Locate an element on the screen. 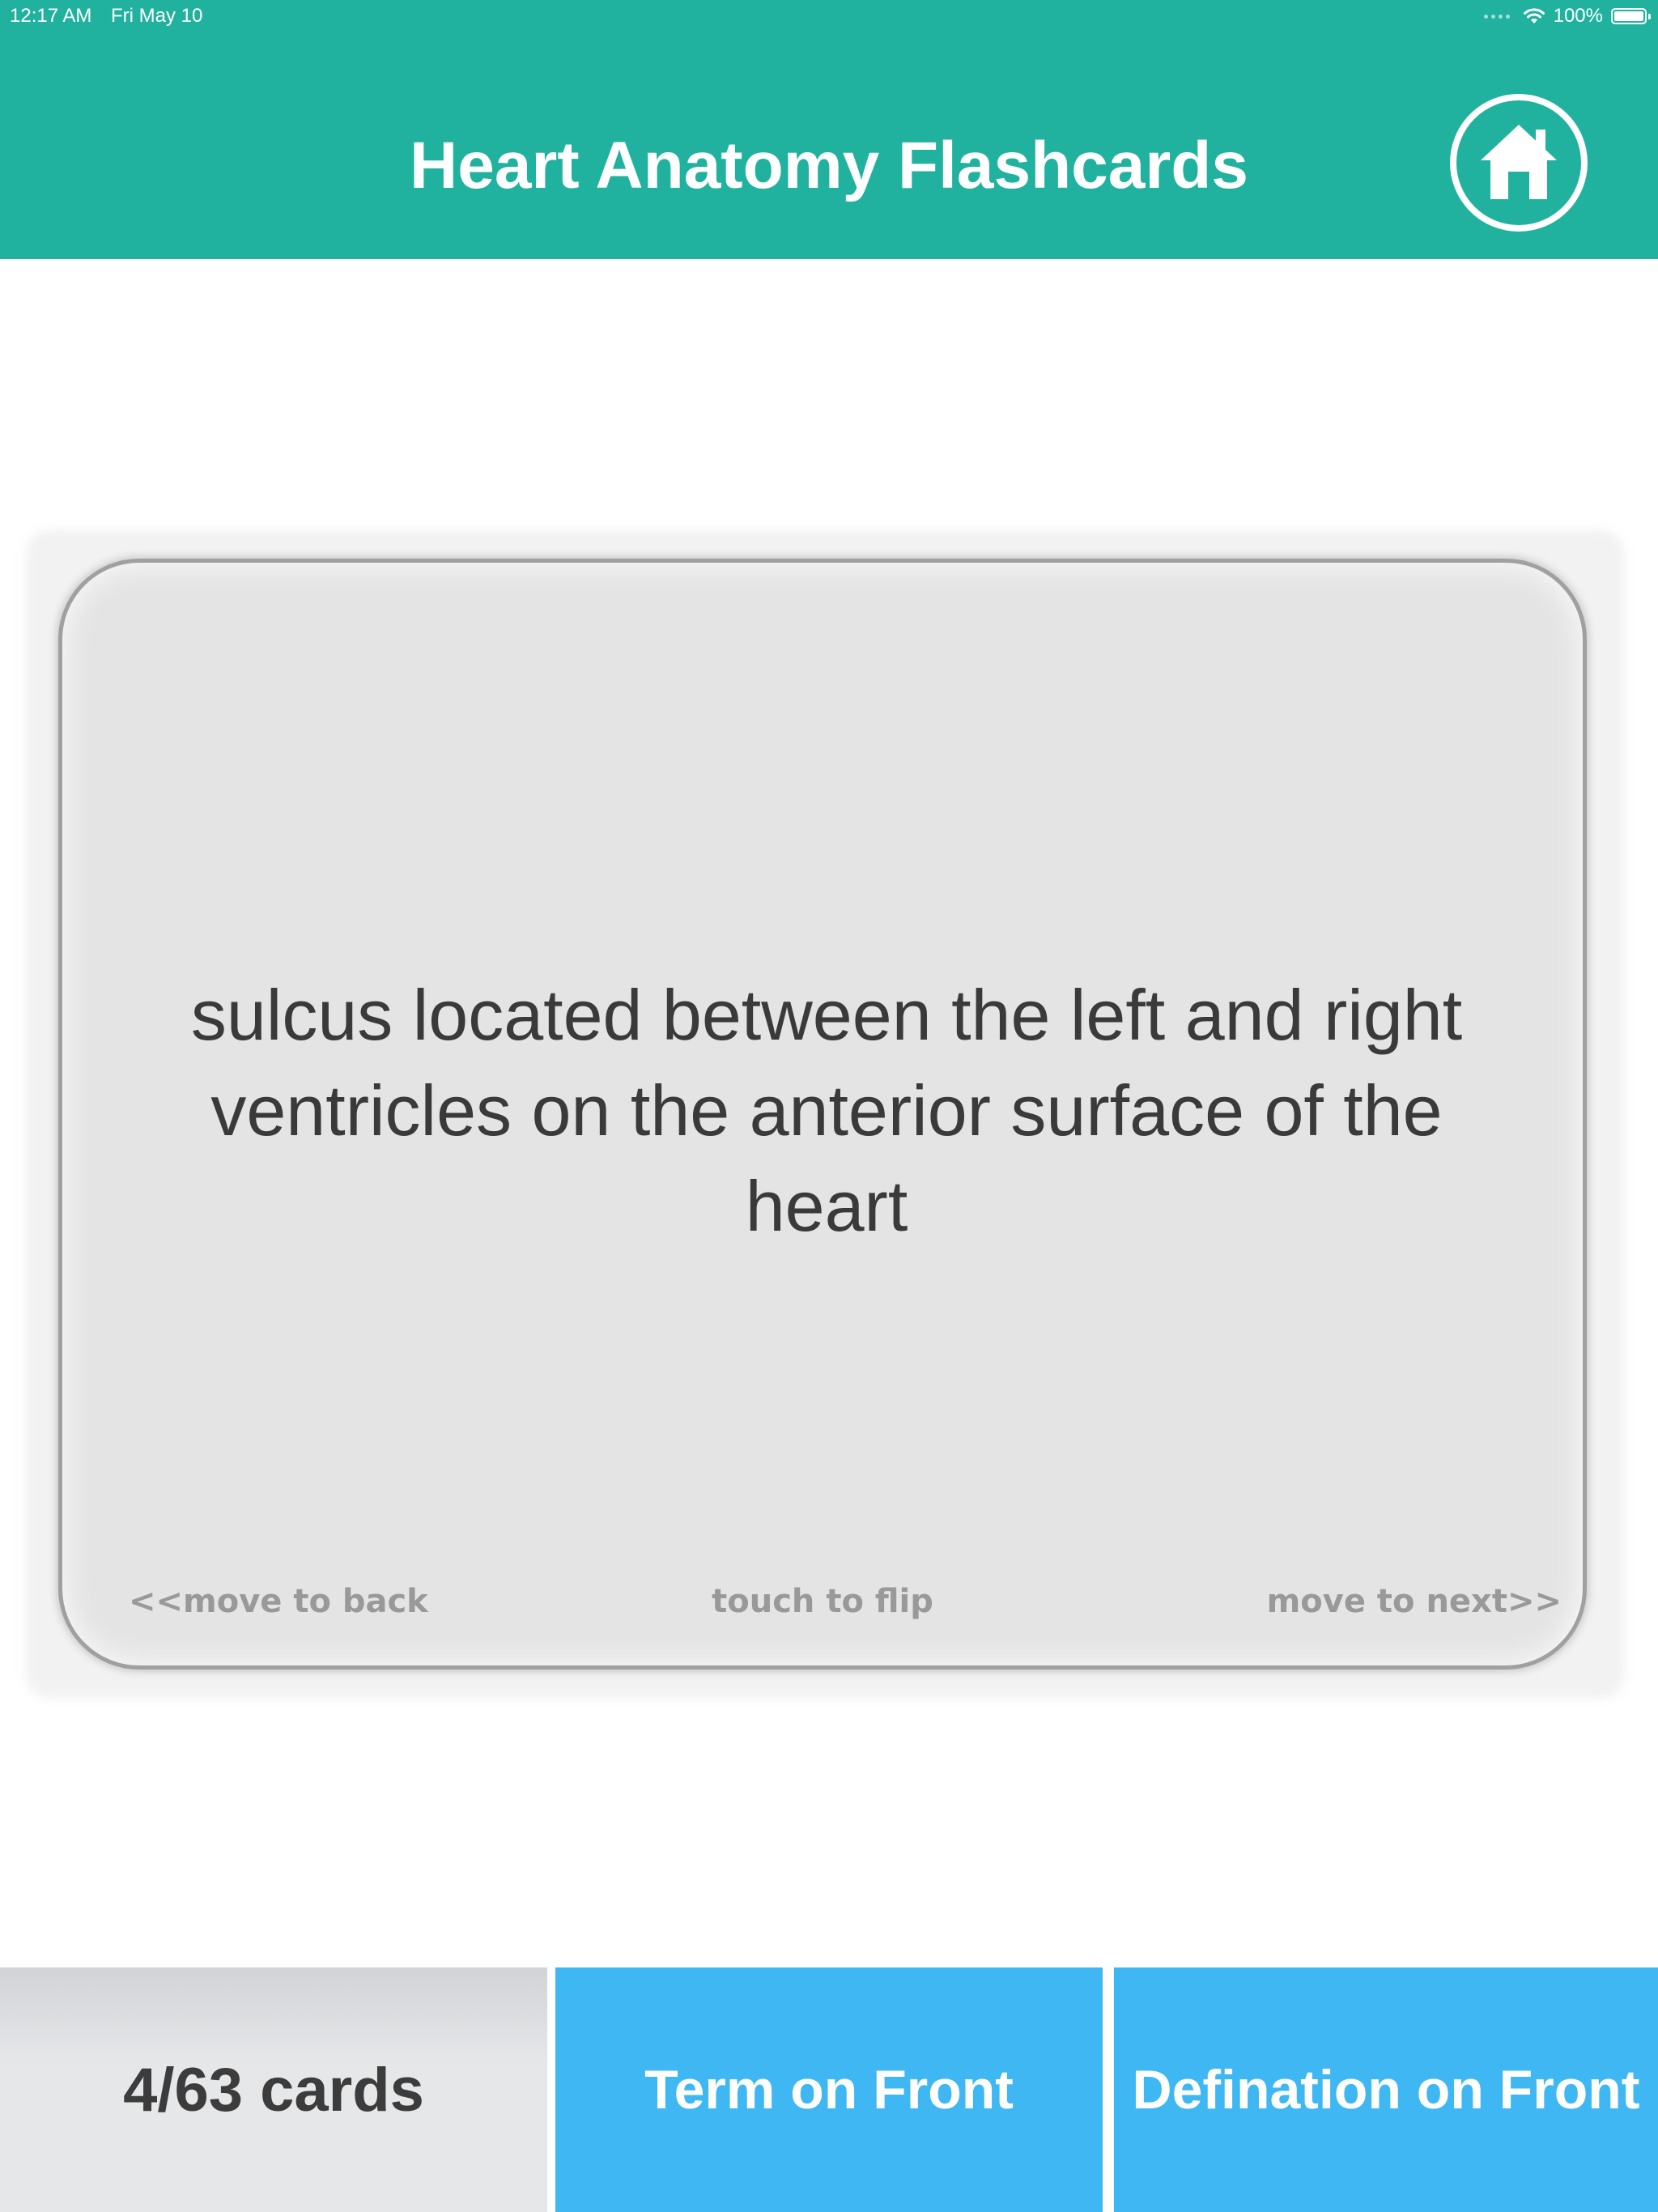 The width and height of the screenshot is (1658, 2212). definition-on-front-button: Defination on Front is located at coordinates (1386, 2089).